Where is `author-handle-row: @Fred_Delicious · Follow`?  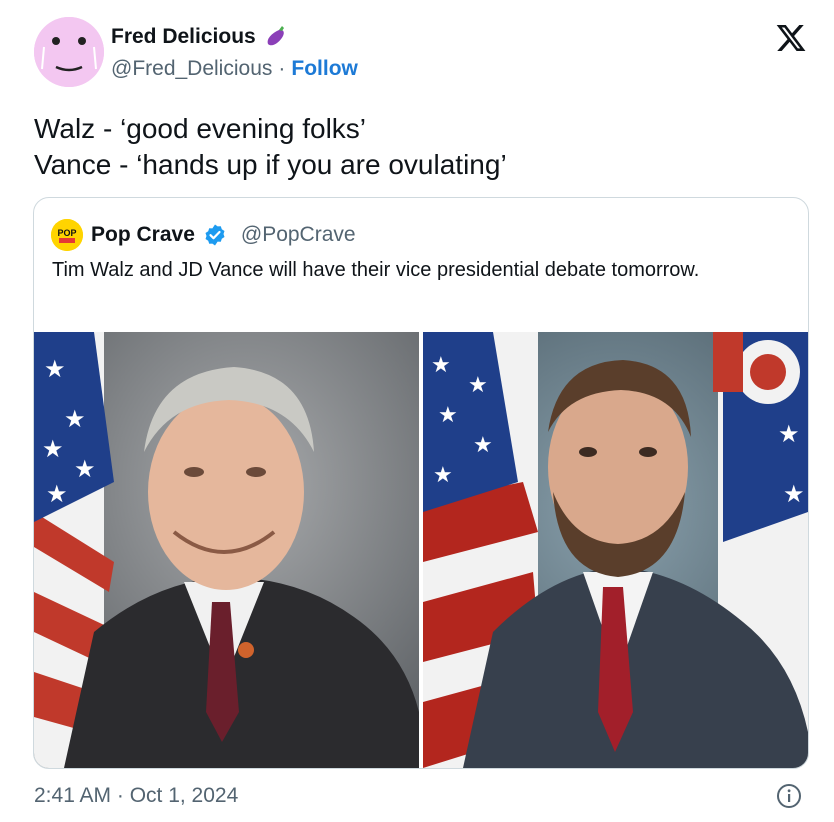
author-handle-row: @Fred_Delicious · Follow is located at coordinates (234, 69).